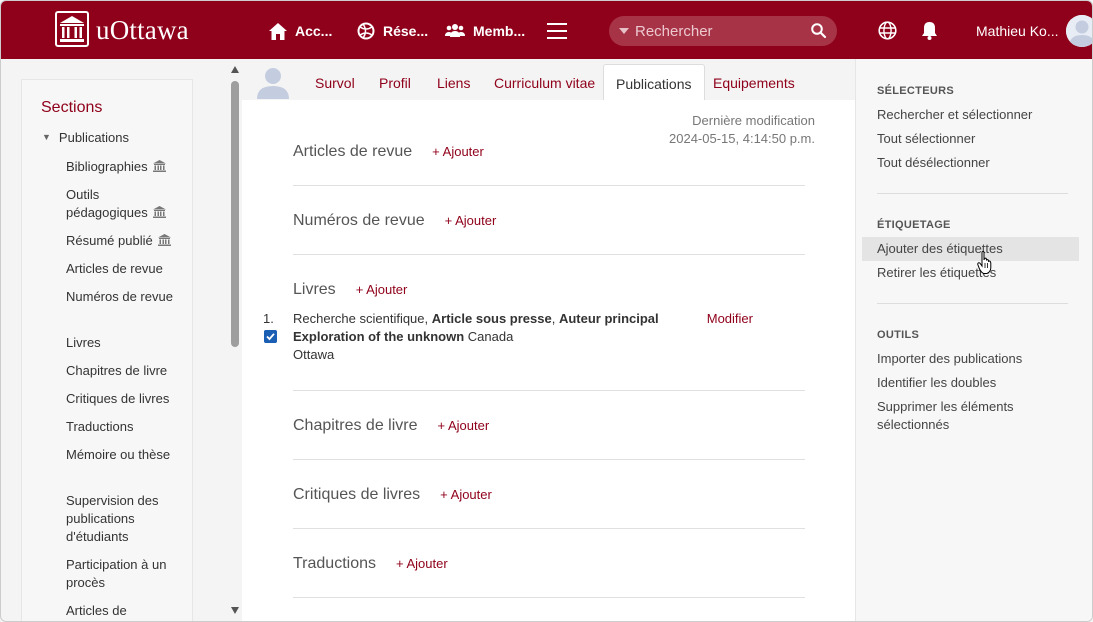 This screenshot has width=1093, height=622. Describe the element at coordinates (107, 166) in the screenshot. I see `sidebar-item-label: Bibliographies` at that location.